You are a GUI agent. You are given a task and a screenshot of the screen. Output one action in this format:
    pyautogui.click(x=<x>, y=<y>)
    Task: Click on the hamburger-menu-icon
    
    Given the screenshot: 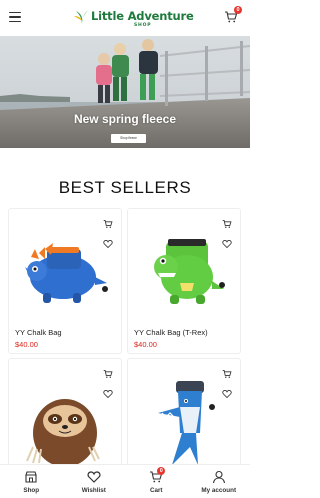 What is the action you would take?
    pyautogui.click(x=15, y=17)
    